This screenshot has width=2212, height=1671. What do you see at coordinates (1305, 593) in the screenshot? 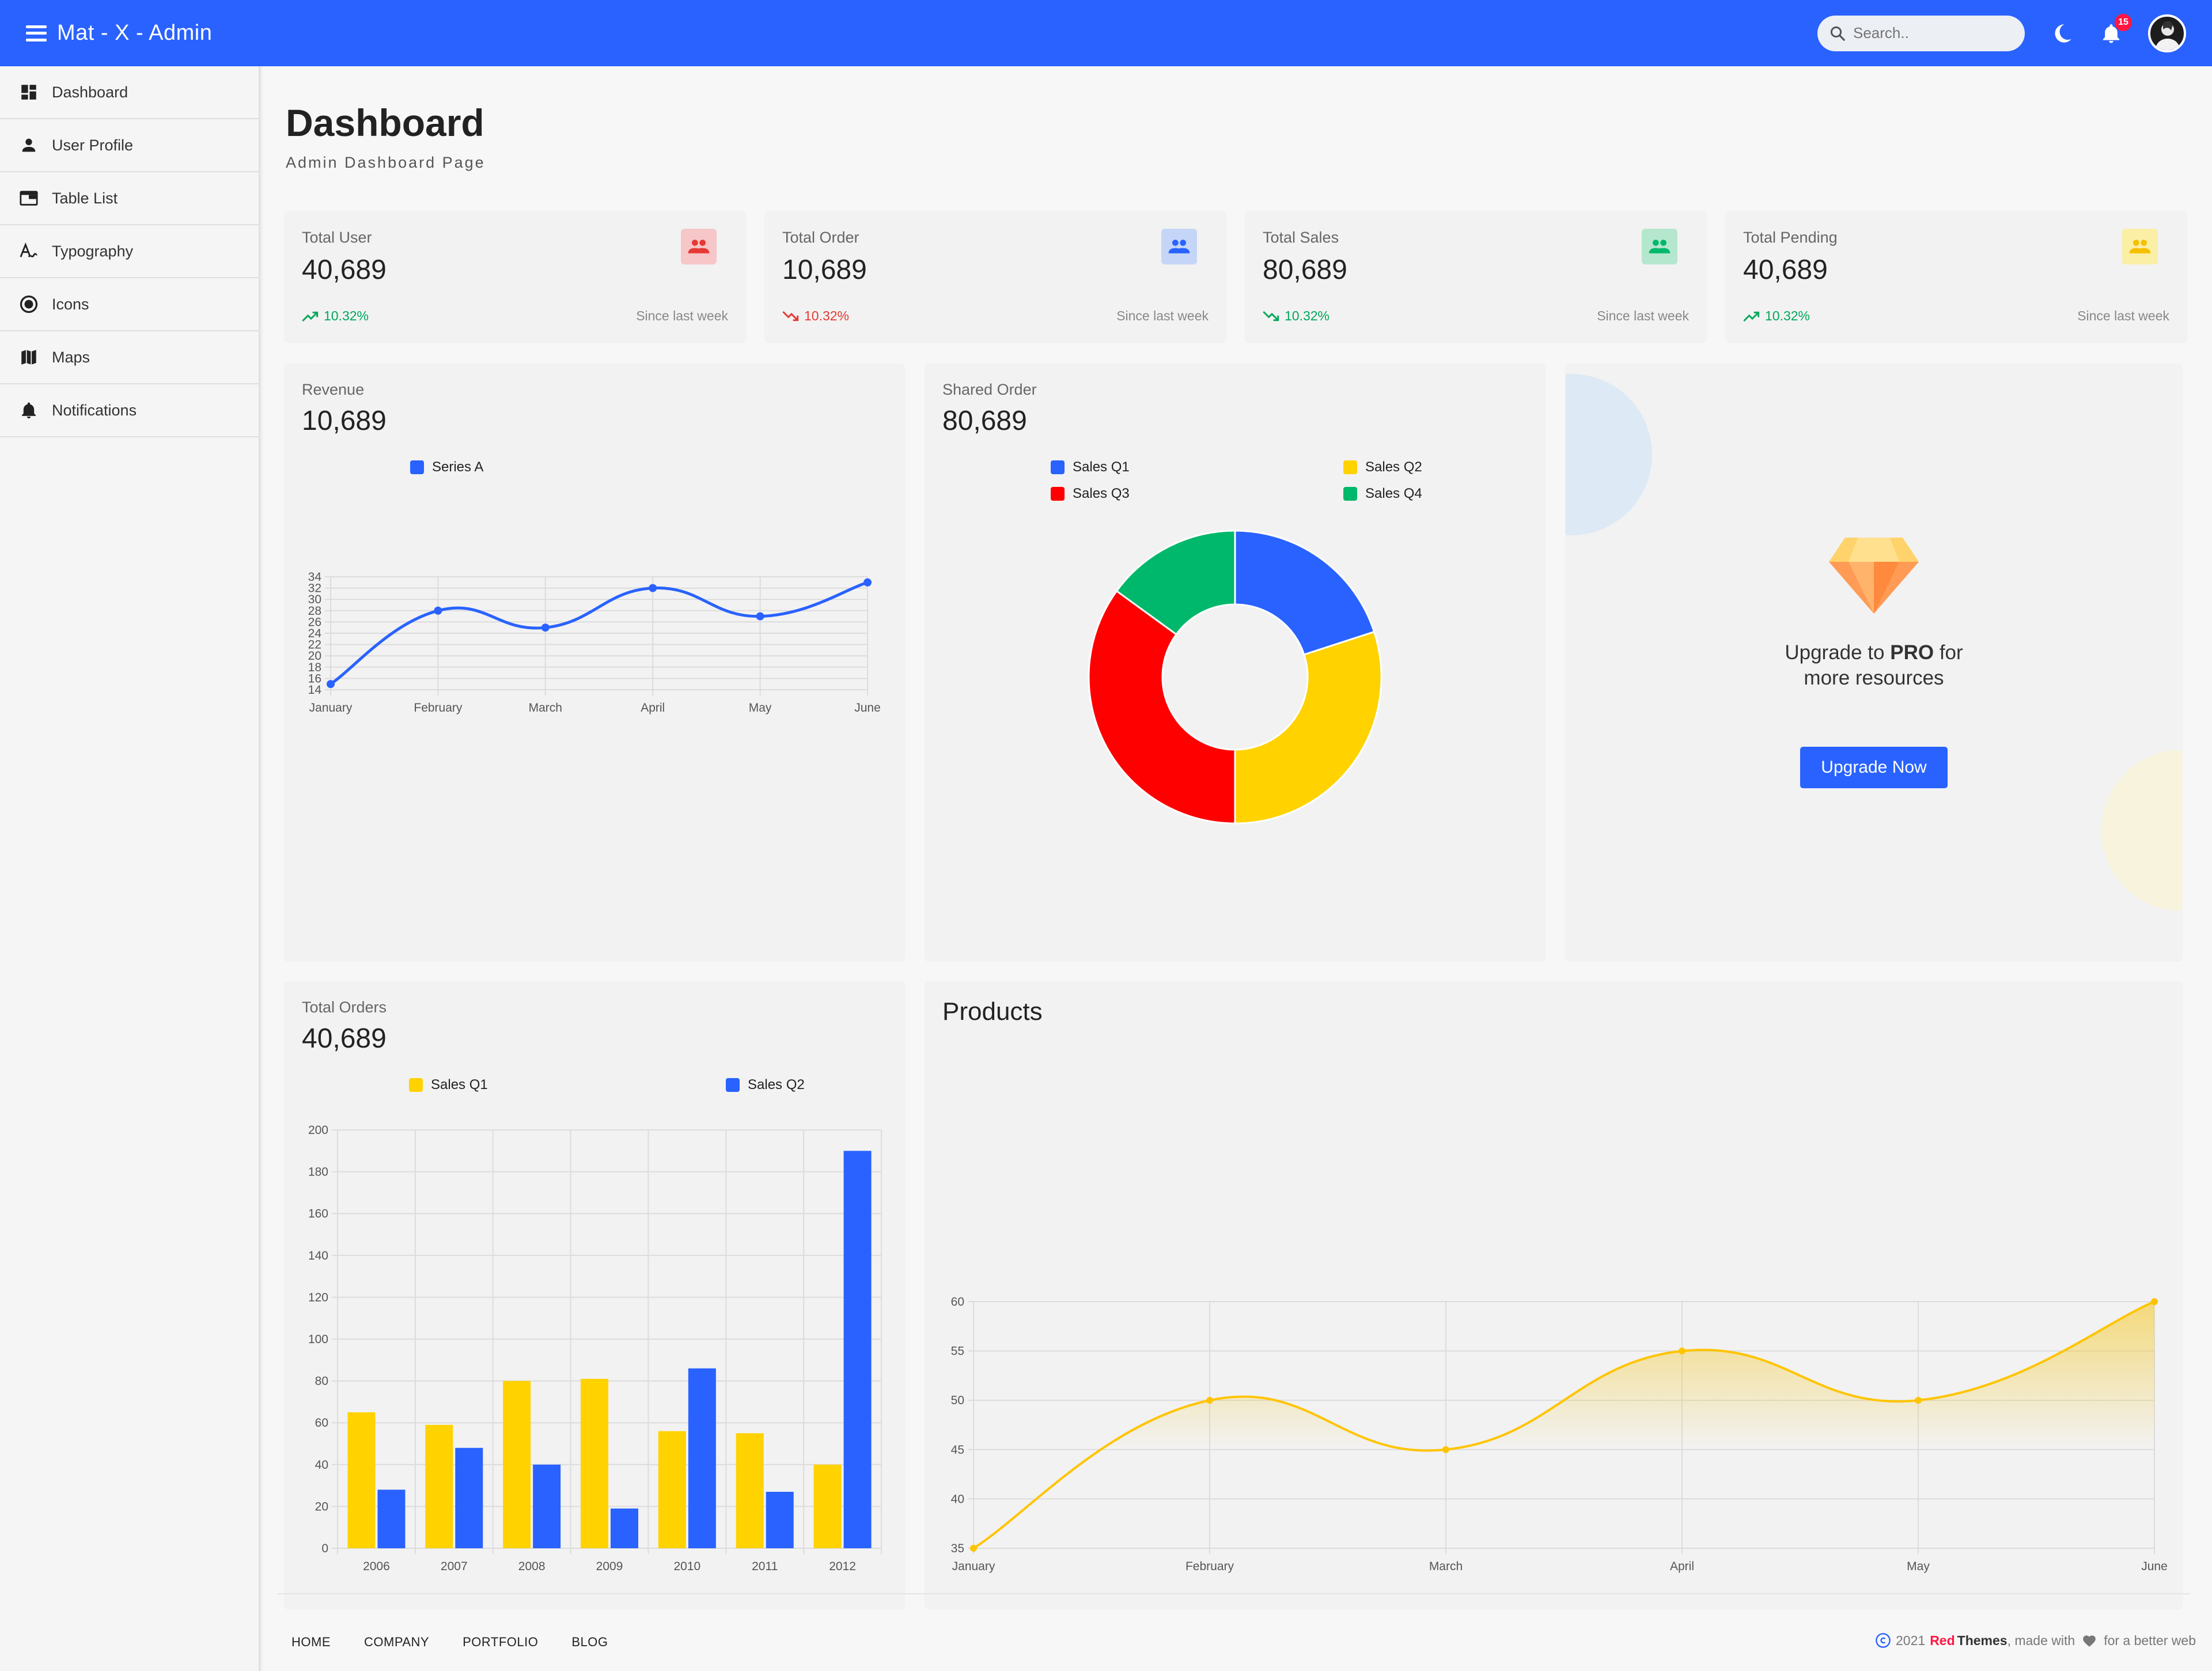
I see `doughnut-slice-sales-q1` at bounding box center [1305, 593].